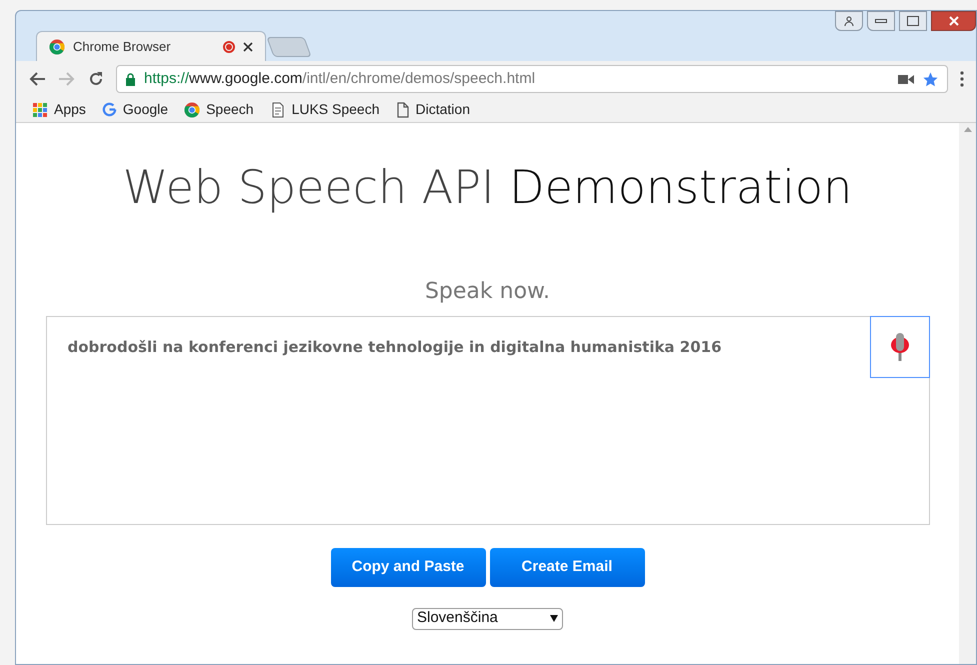  Describe the element at coordinates (913, 21) in the screenshot. I see `maximize-button` at that location.